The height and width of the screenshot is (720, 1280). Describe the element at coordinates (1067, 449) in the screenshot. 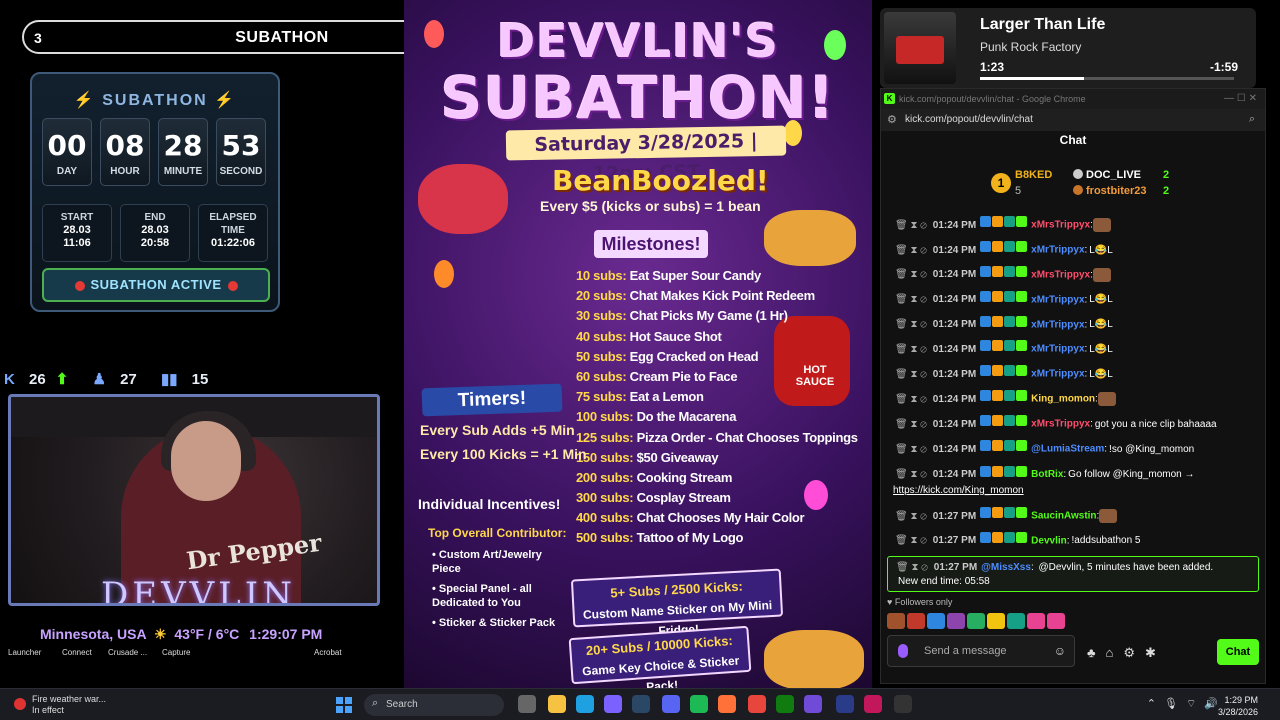

I see `message-username: @LumiaStream` at that location.